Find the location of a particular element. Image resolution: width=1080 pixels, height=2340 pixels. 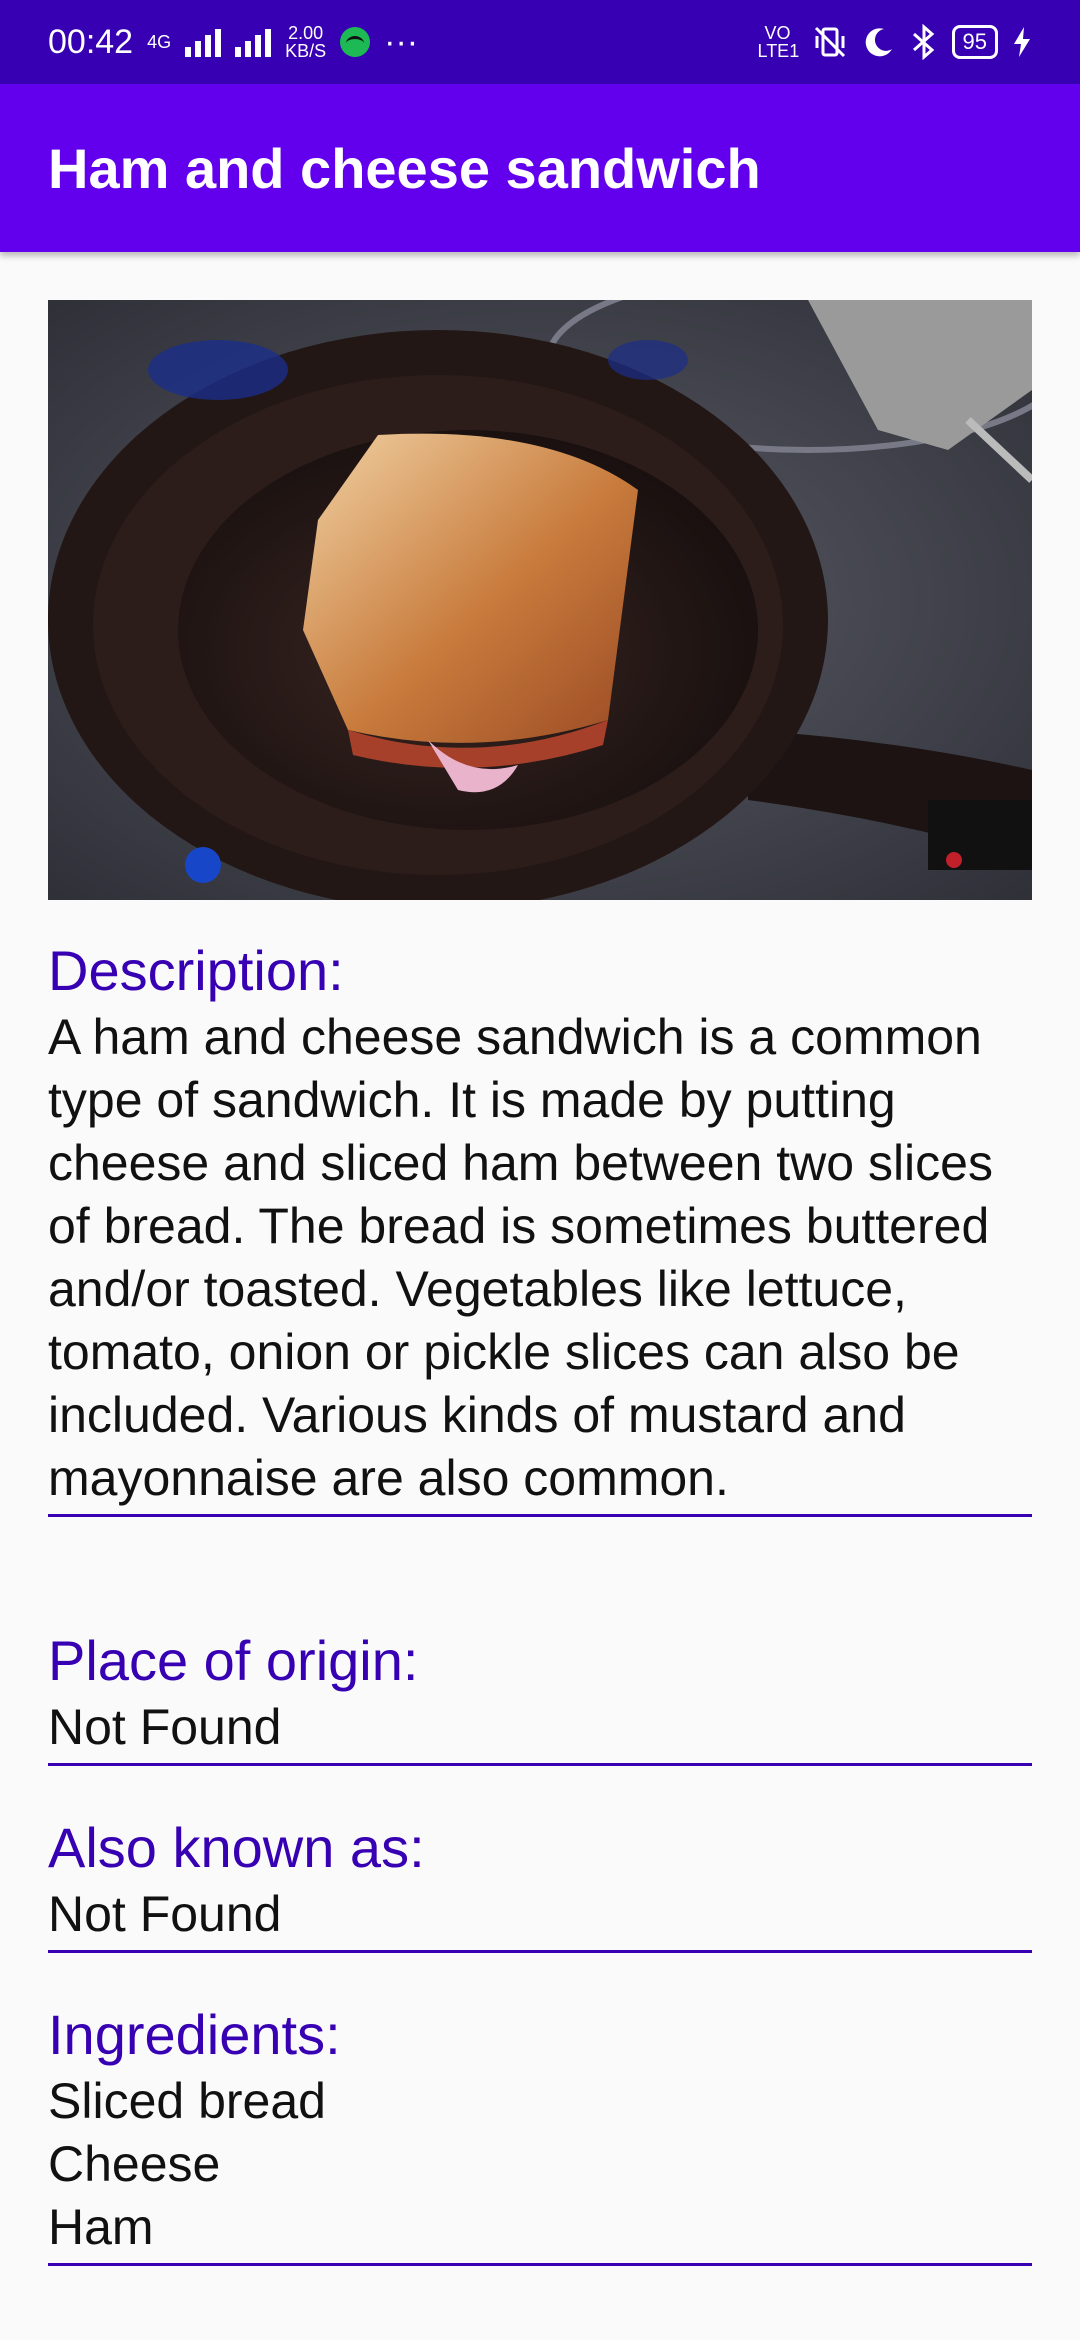

aka-value: Not Found is located at coordinates (165, 1914).